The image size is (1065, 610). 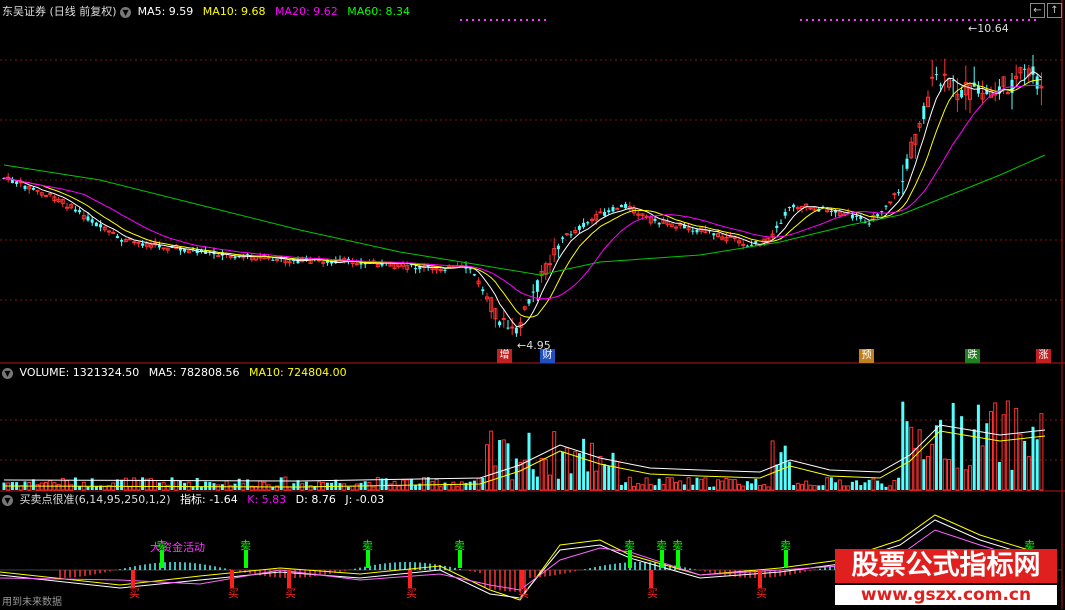 I want to click on event-badge-yu: 预, so click(x=866, y=356).